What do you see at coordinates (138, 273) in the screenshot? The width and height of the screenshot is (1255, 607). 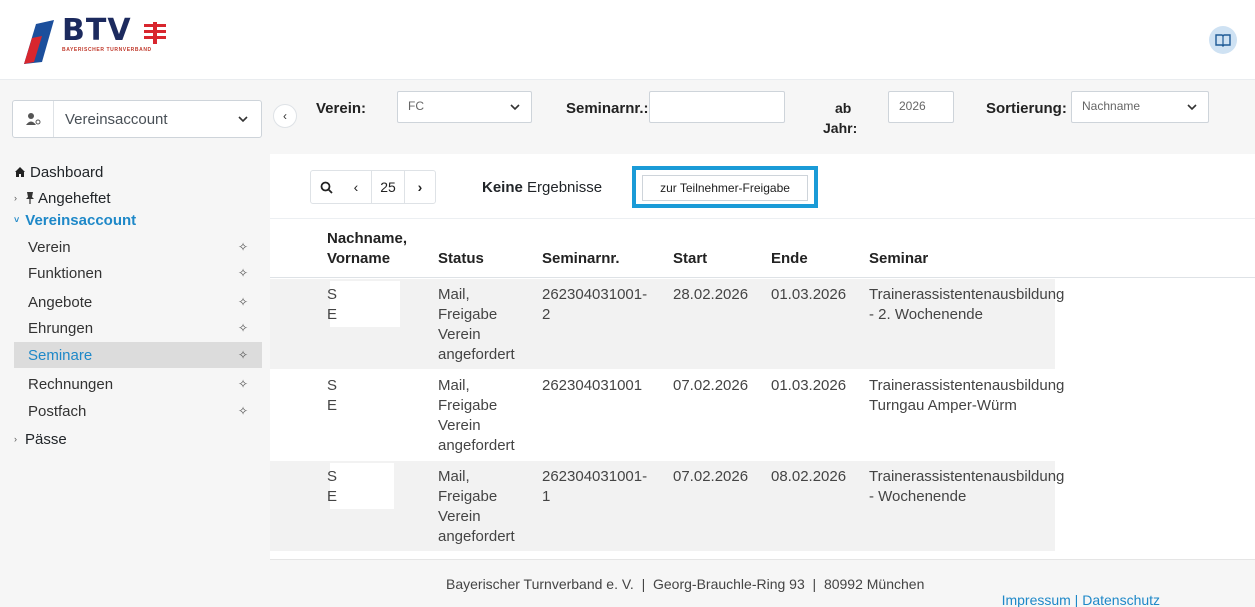 I see `sidebar-item-funktionen: Funktionen ✧` at bounding box center [138, 273].